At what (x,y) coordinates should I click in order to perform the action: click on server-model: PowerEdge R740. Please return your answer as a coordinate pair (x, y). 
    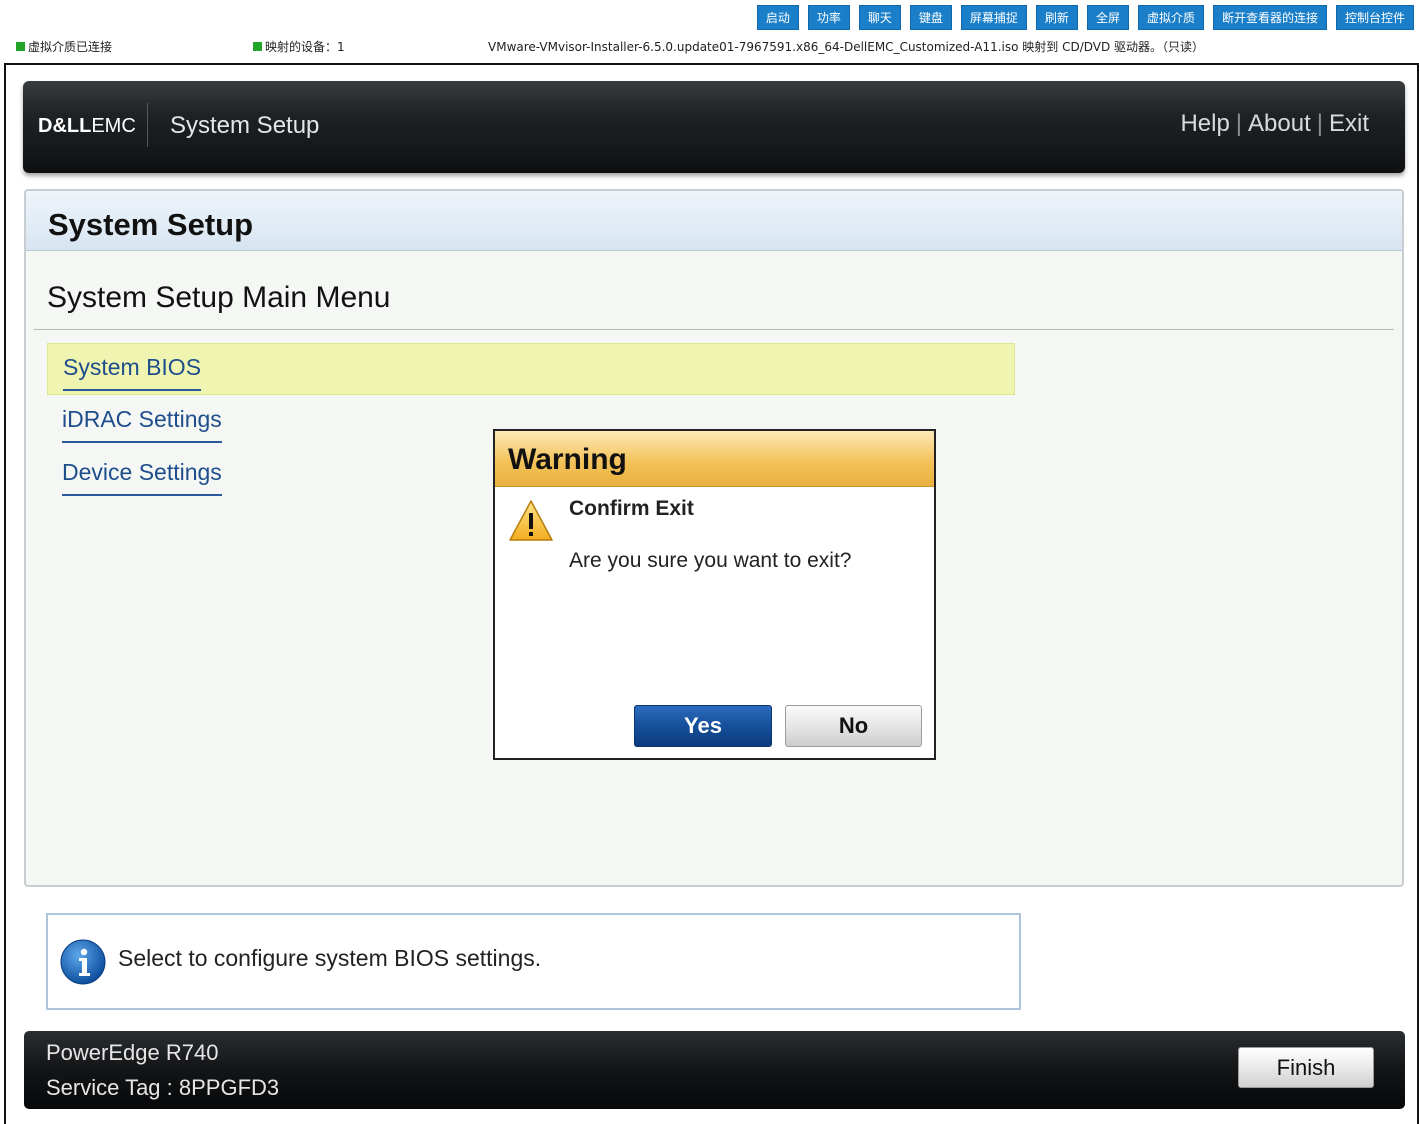
    Looking at the image, I should click on (132, 1052).